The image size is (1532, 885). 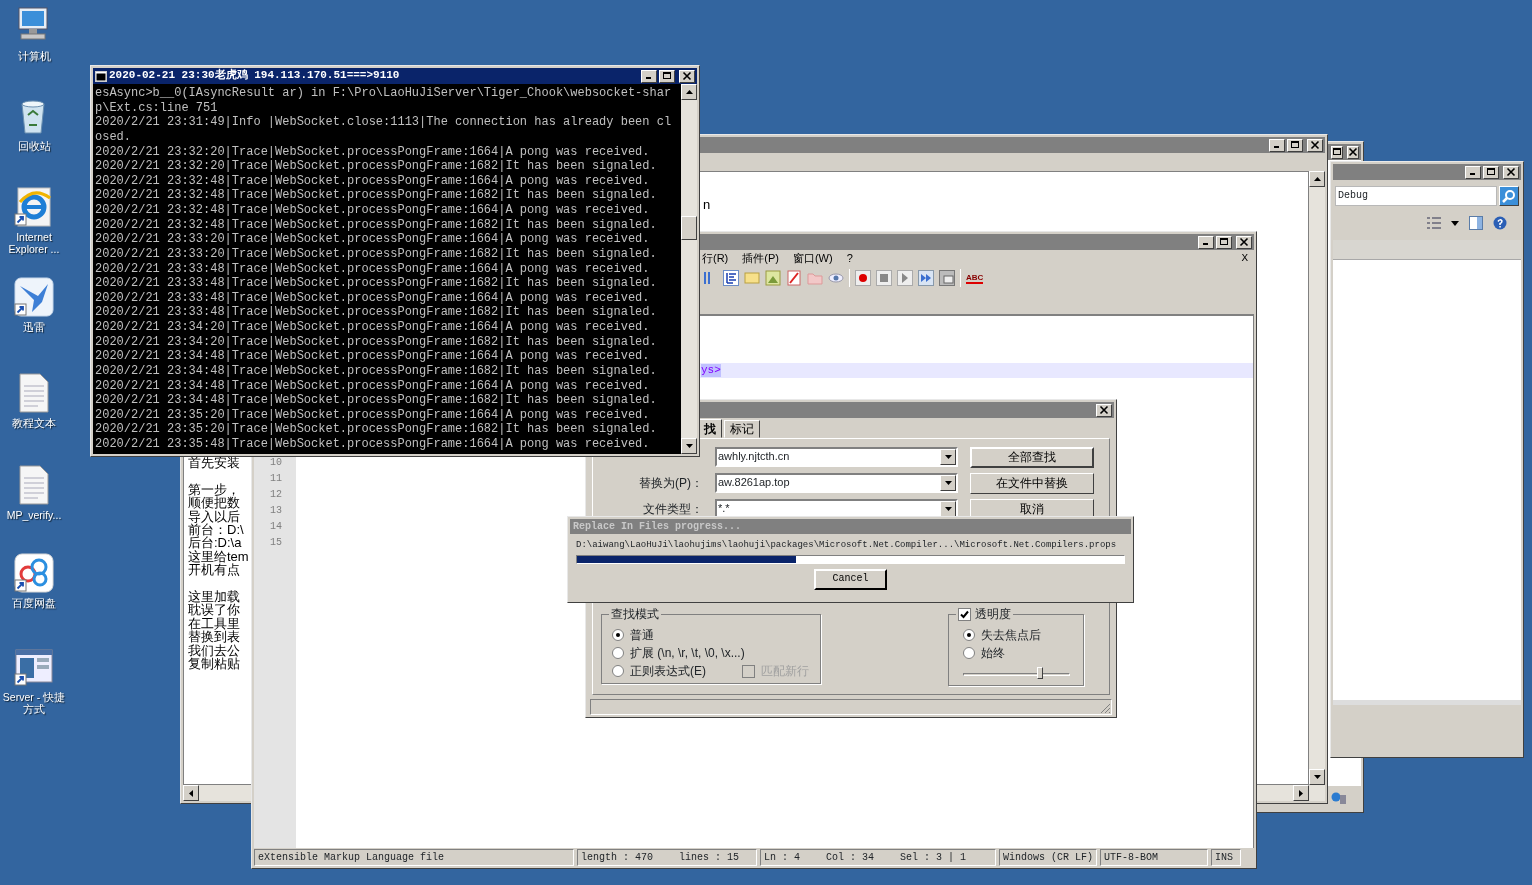 I want to click on status-text: eXtensible Markup Language file, so click(x=351, y=857).